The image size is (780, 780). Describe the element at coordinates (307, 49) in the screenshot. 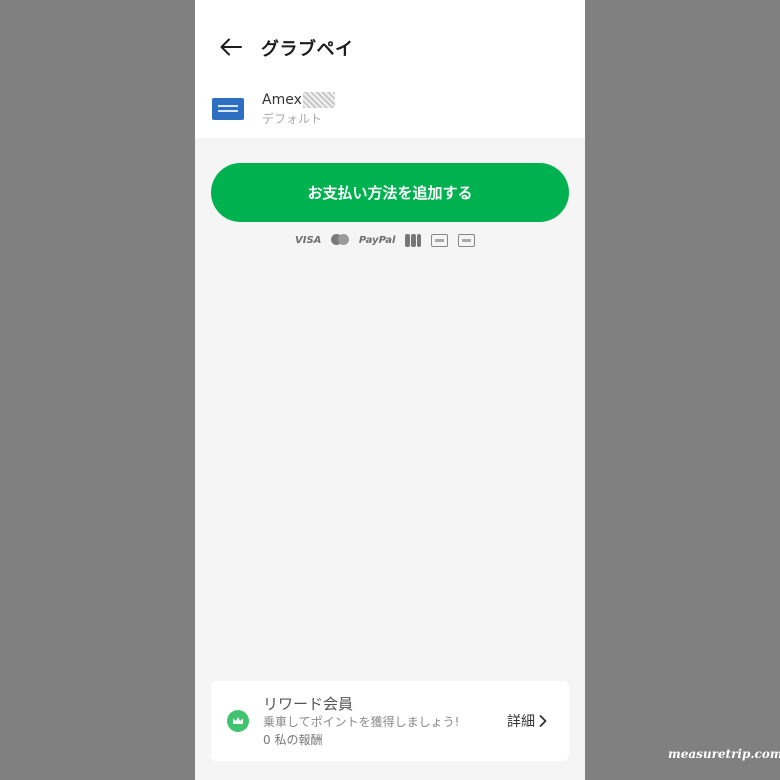

I see `page-title: グラブペイ` at that location.